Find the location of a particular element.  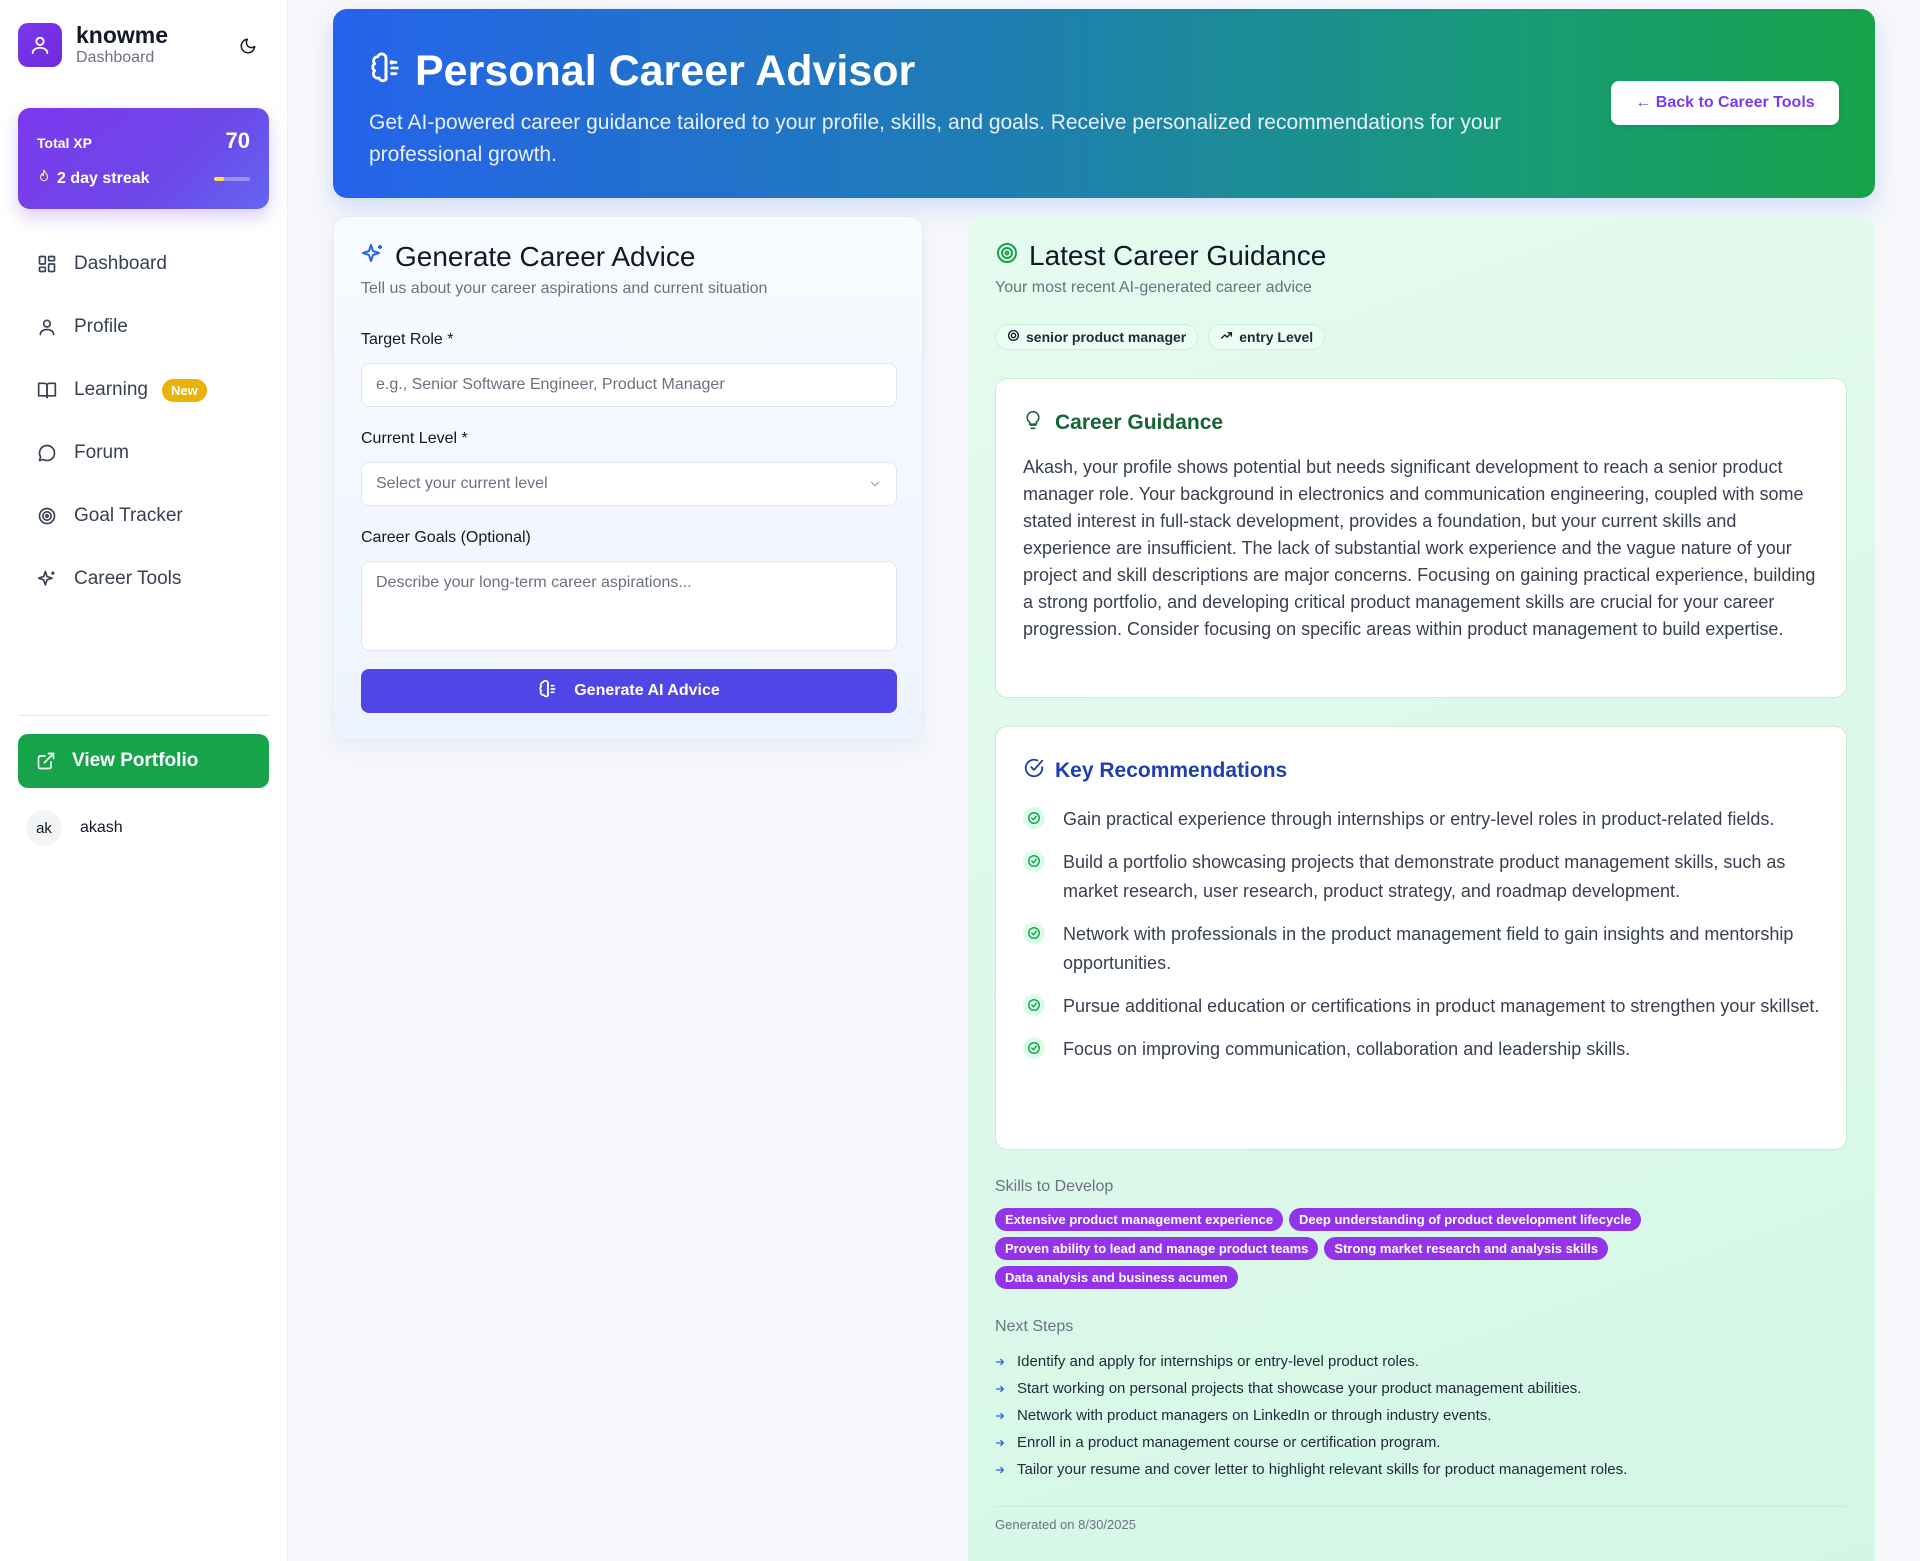

skill-badge: Data analysis and business acumen is located at coordinates (1116, 1277).